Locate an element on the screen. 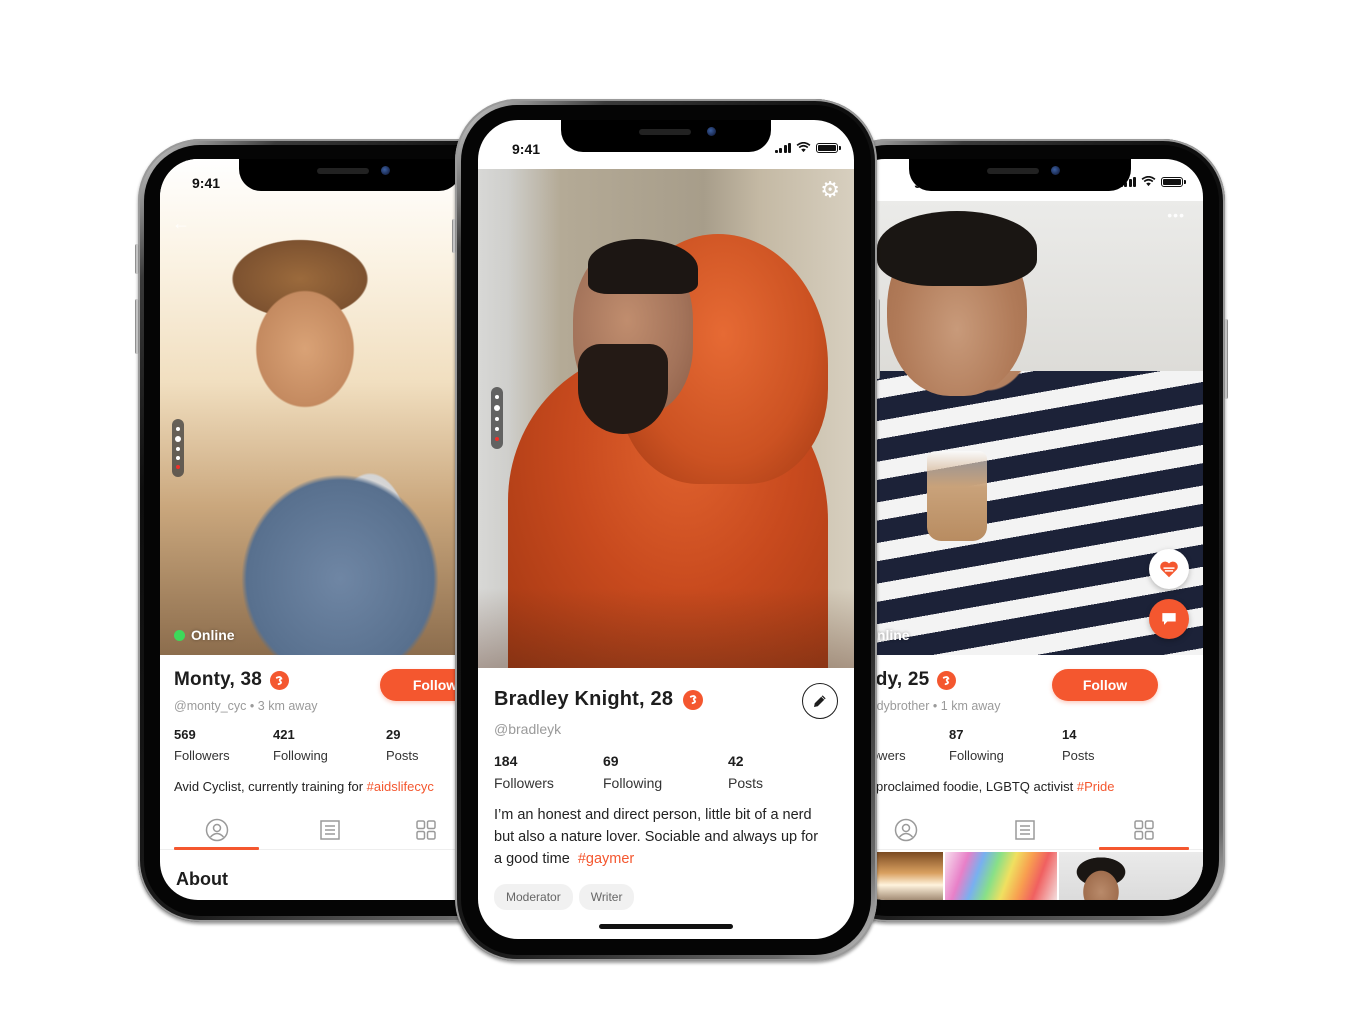 This screenshot has width=1363, height=1024. profile-handle: @bradleyk is located at coordinates (528, 729).